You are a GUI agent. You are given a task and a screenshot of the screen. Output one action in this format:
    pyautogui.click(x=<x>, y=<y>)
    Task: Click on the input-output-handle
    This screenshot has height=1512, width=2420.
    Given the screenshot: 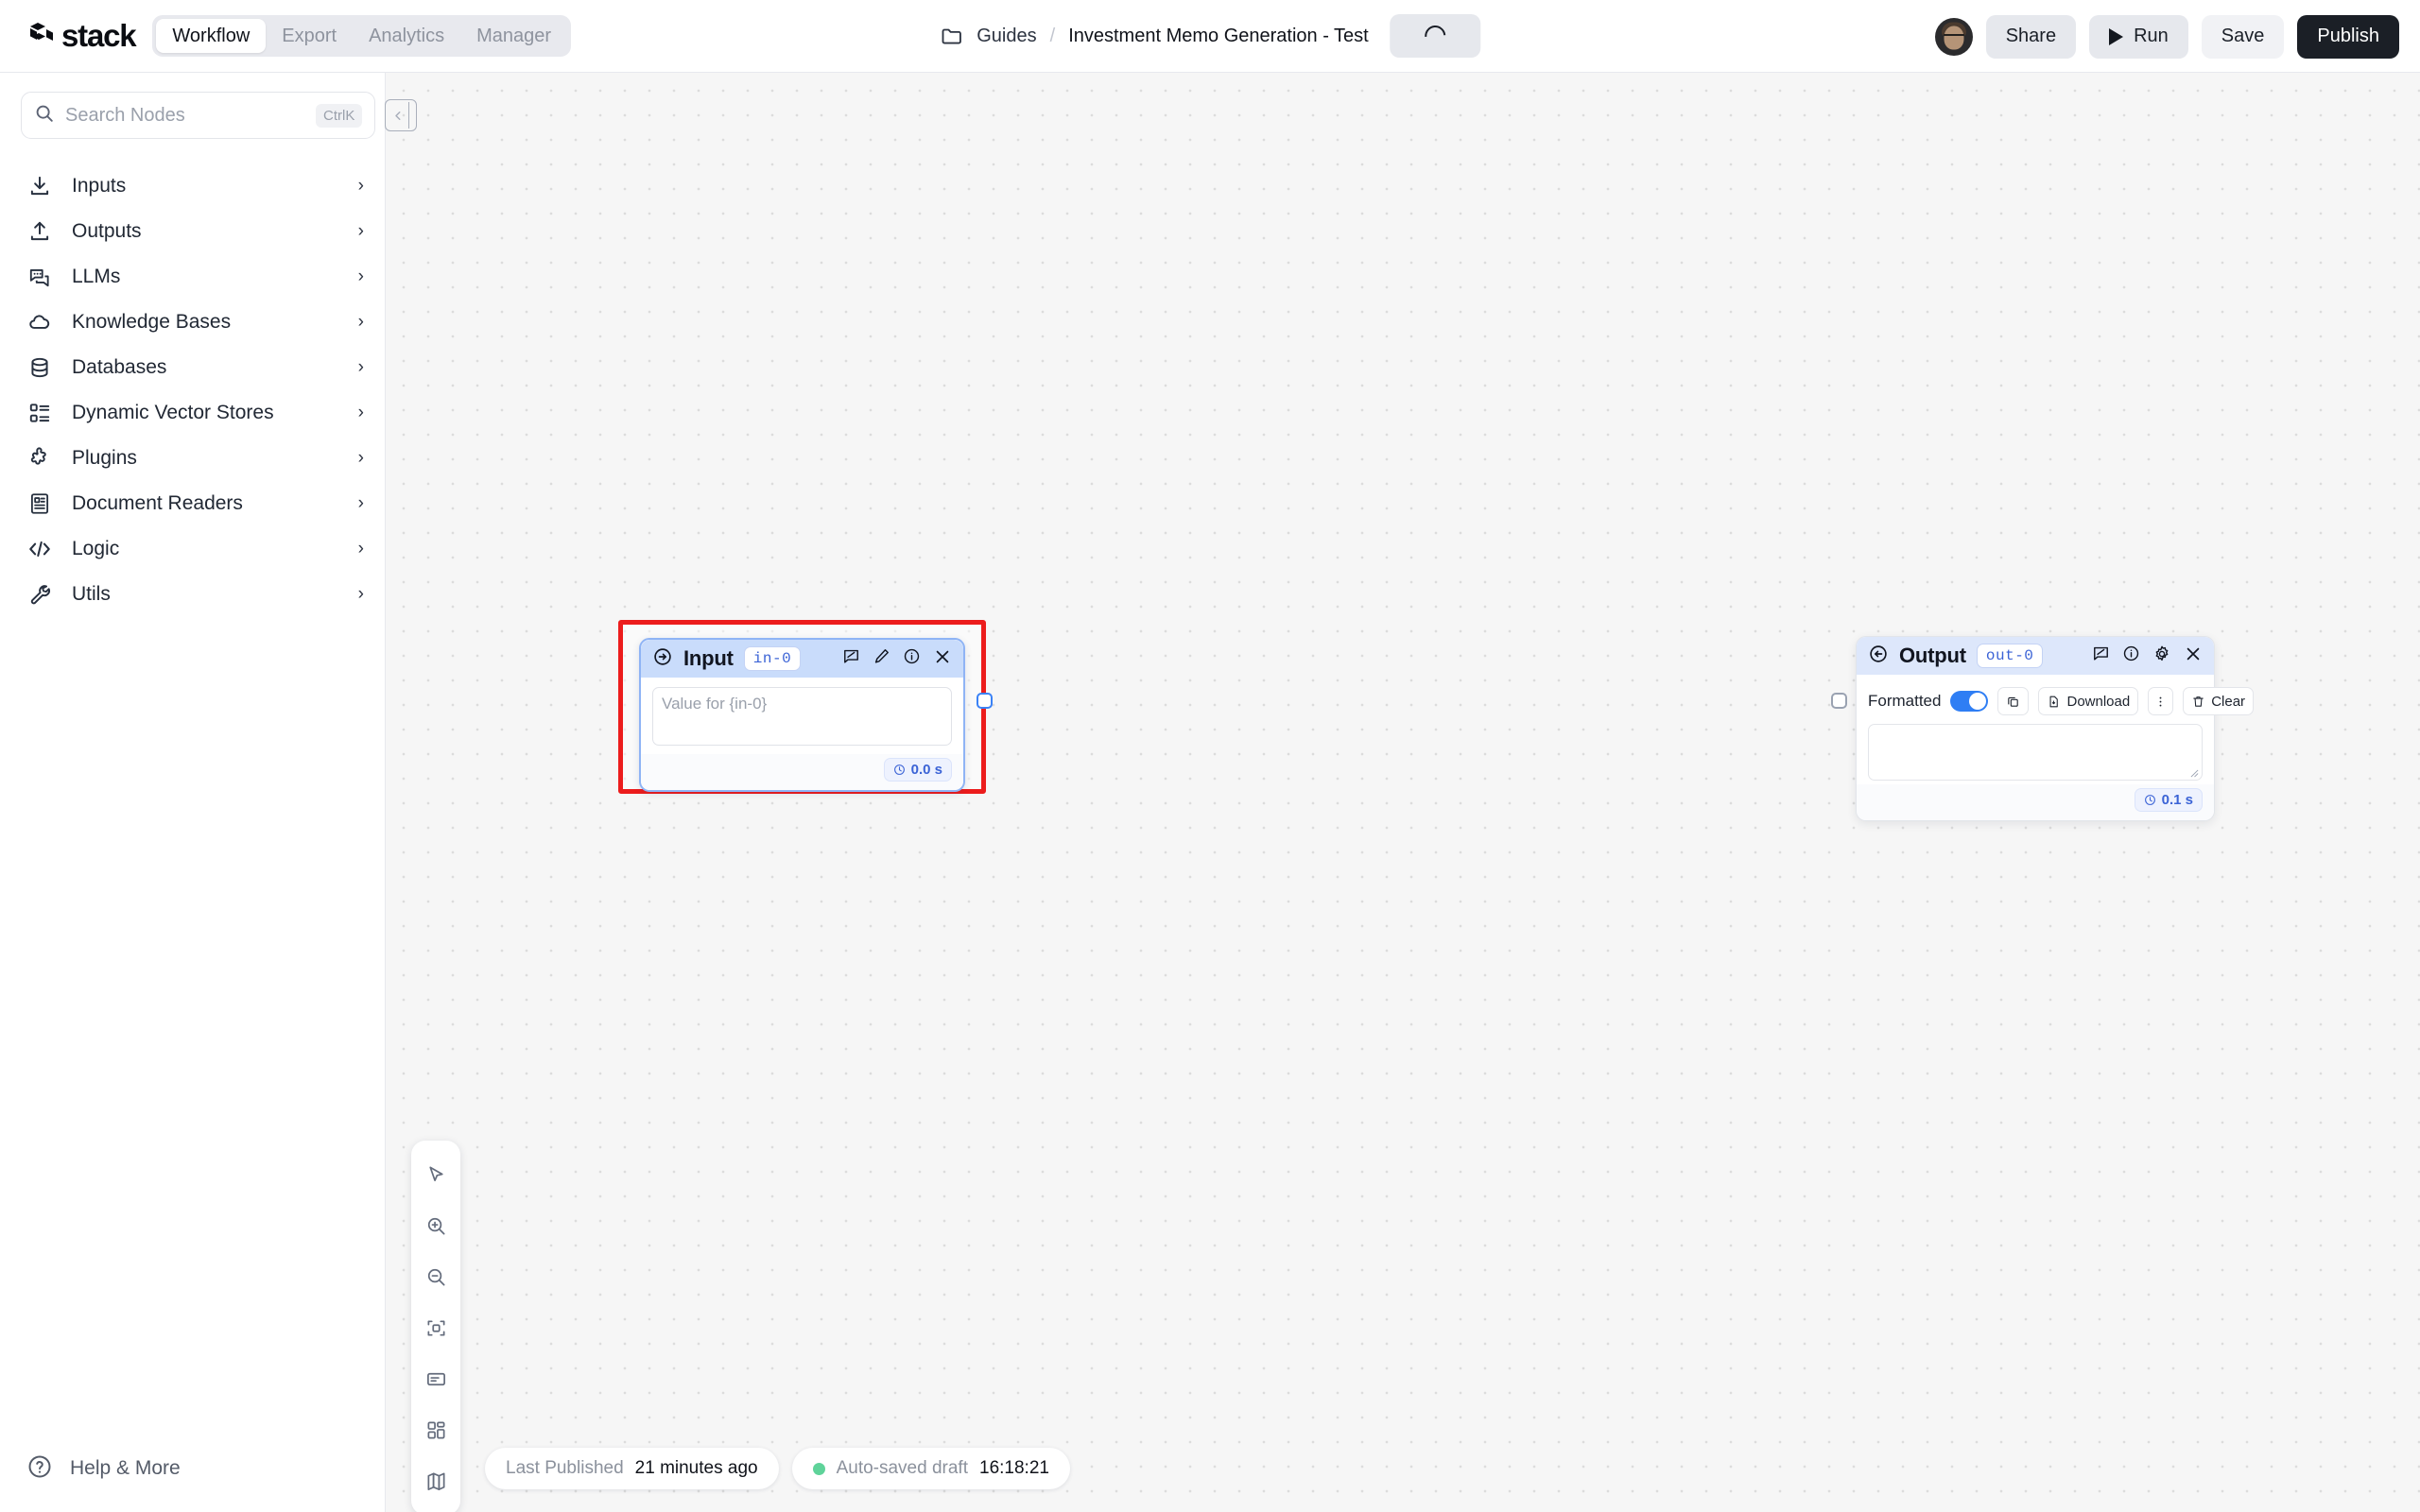 What is the action you would take?
    pyautogui.click(x=985, y=701)
    